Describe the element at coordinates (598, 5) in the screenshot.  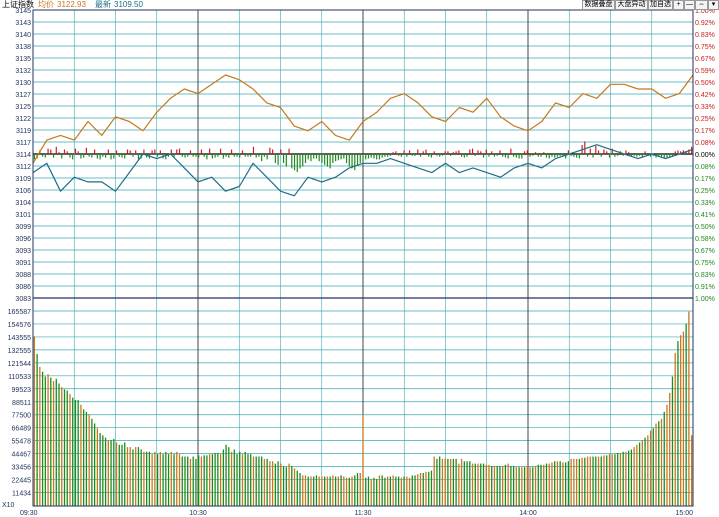
I see `data-overlay-button: 数据叠盘` at that location.